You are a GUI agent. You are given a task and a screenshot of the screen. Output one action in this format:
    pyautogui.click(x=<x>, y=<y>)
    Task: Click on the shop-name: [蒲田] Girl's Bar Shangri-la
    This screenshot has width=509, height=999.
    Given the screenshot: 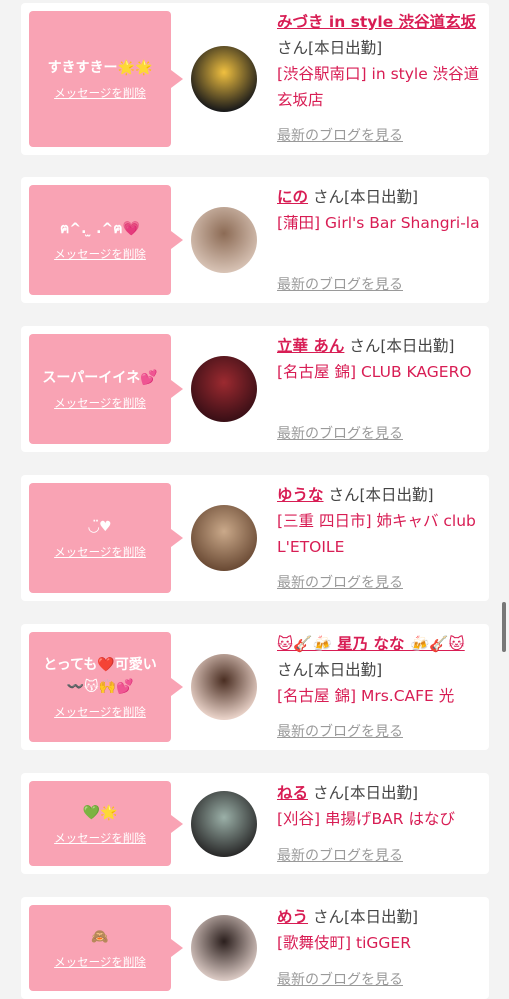 What is the action you would take?
    pyautogui.click(x=378, y=223)
    